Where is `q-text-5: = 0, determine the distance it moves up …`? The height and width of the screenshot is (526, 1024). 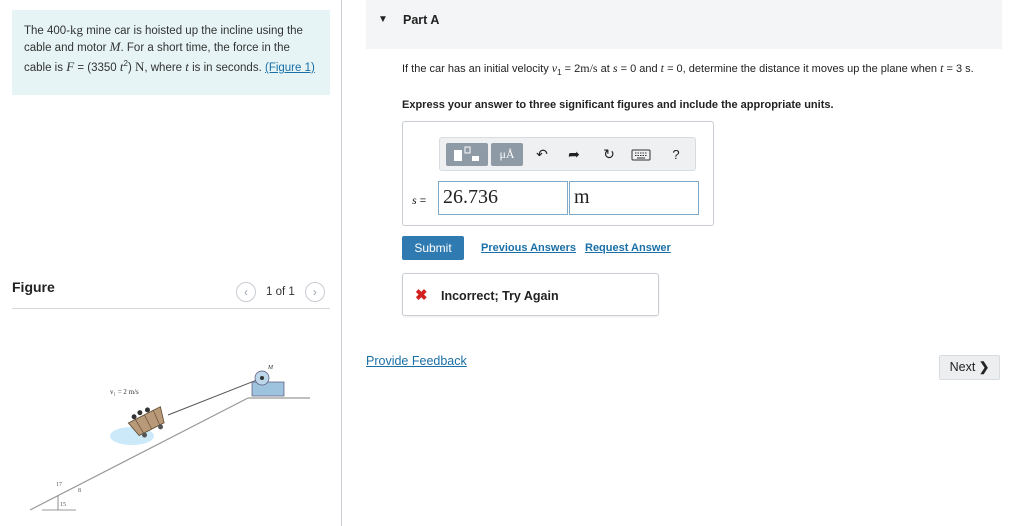
q-text-5: = 0, determine the distance it moves up … is located at coordinates (802, 69).